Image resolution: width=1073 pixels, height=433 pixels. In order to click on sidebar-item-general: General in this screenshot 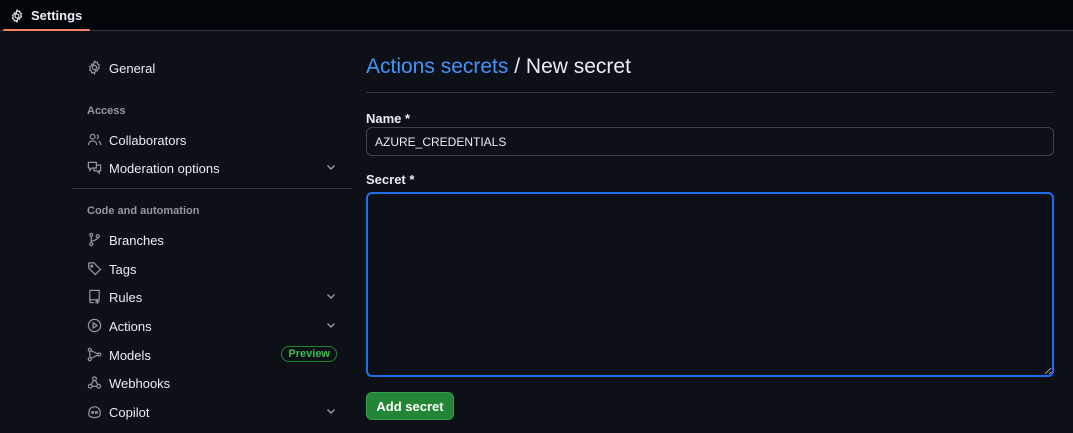, I will do `click(212, 68)`.